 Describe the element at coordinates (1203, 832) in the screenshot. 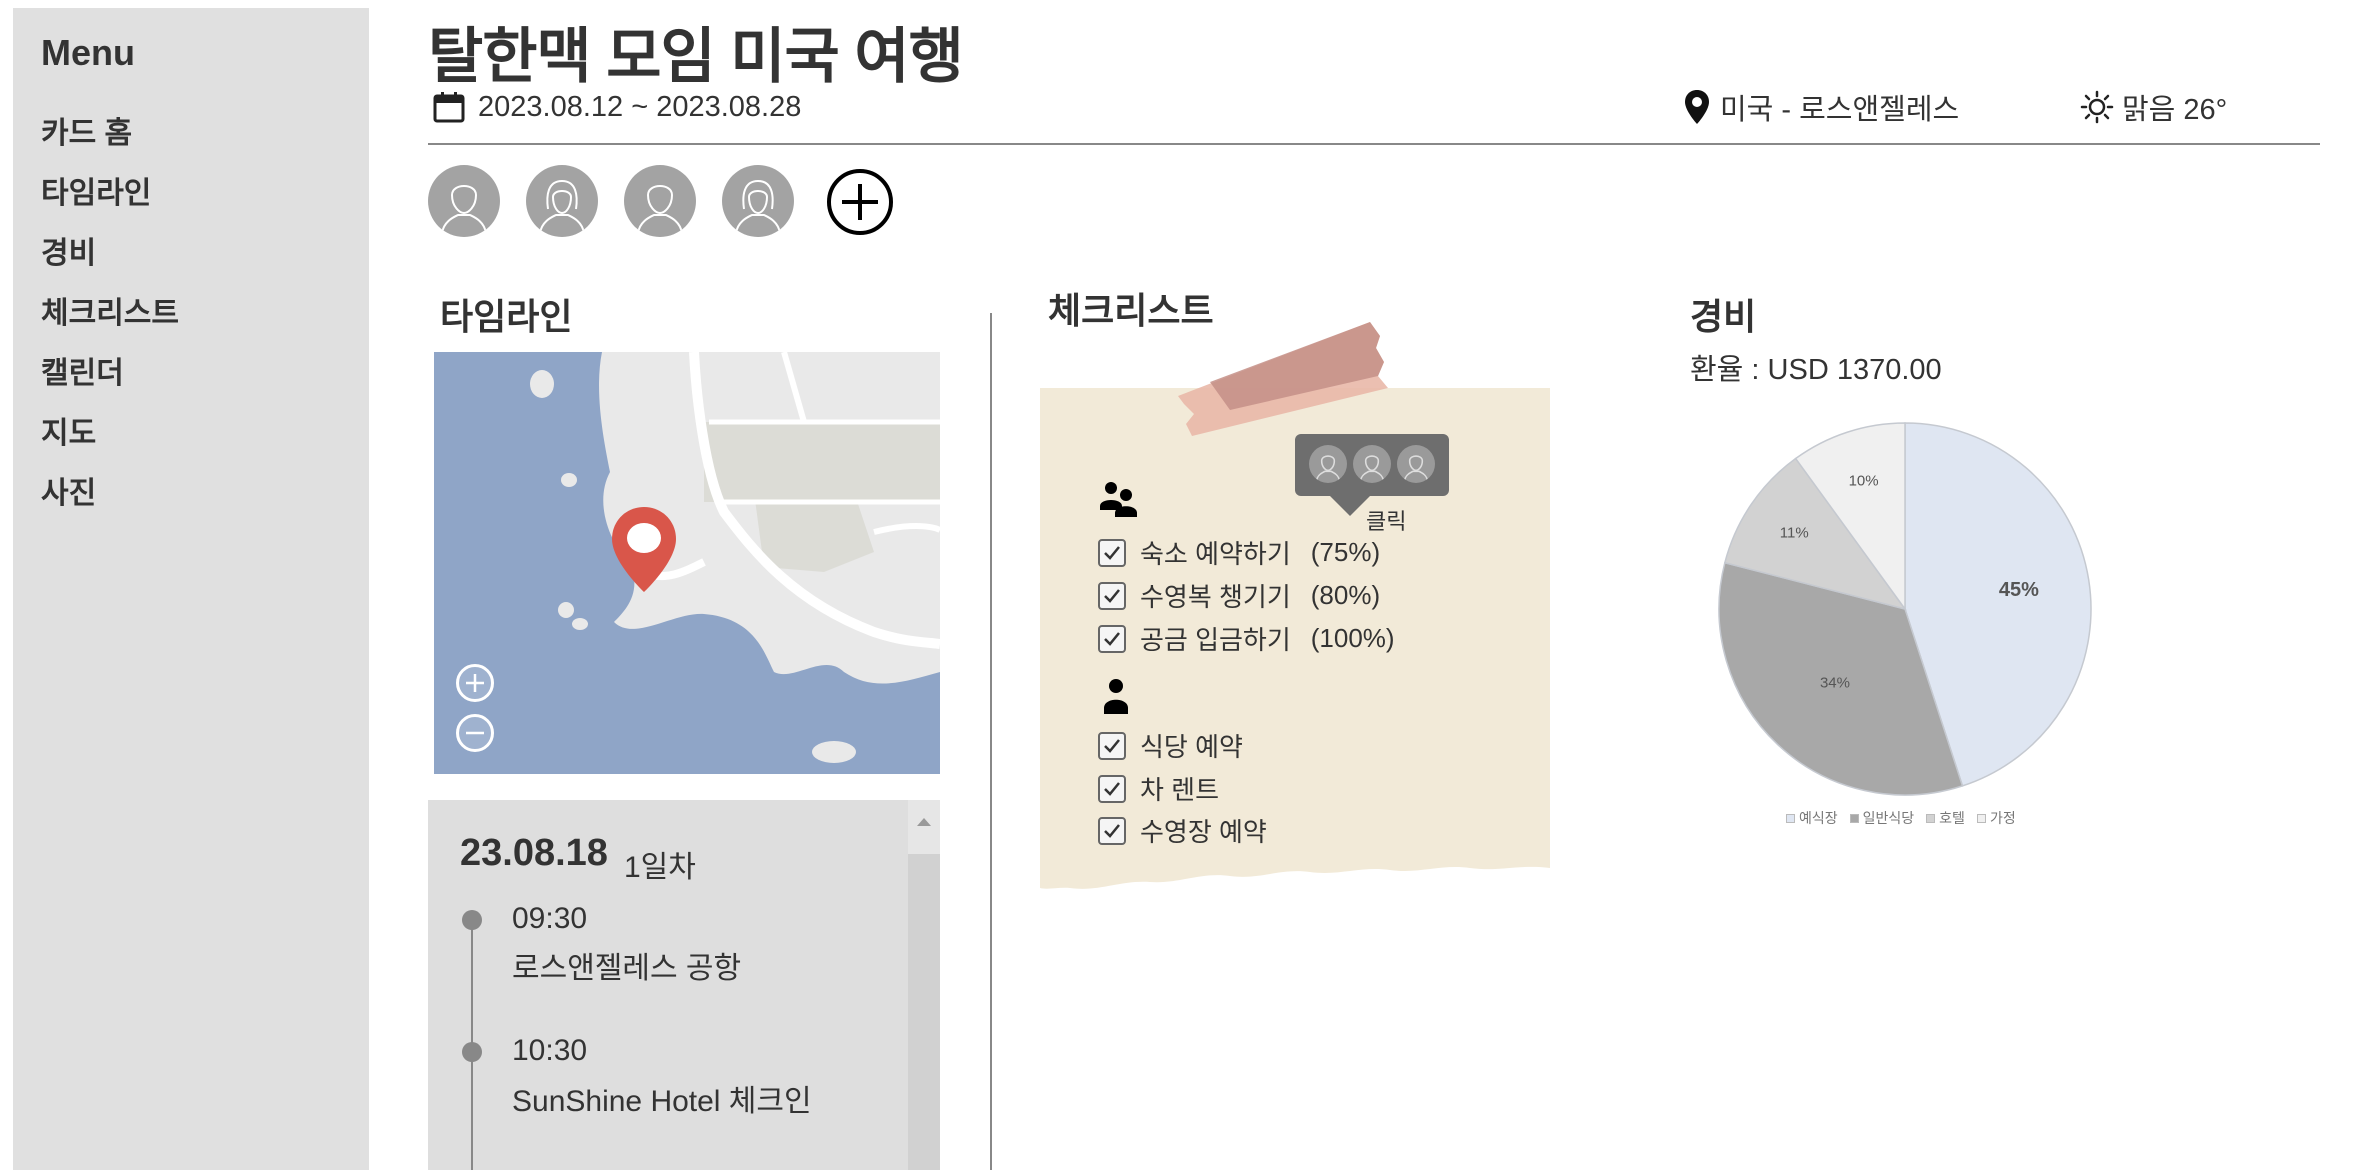

I see `checklist-item-label: 수영장 예약` at that location.